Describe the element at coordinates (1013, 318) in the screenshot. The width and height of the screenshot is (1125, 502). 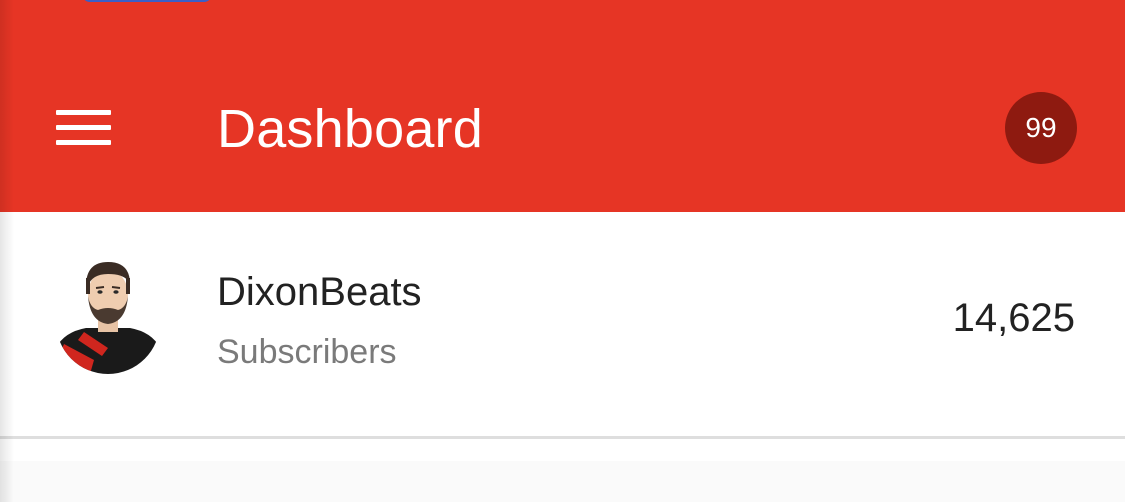
I see `subscriber-count: 14,625` at that location.